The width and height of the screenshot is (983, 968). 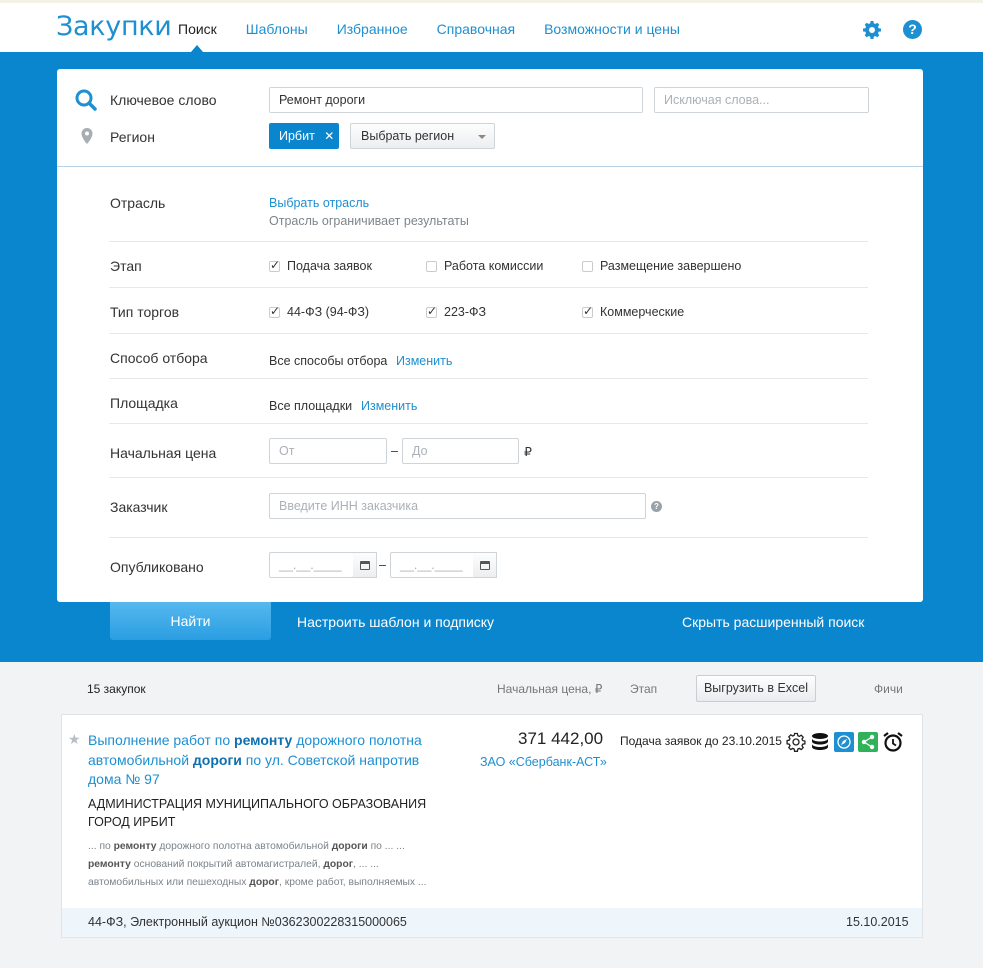 I want to click on region-chip-label: Ирбит, so click(x=297, y=136).